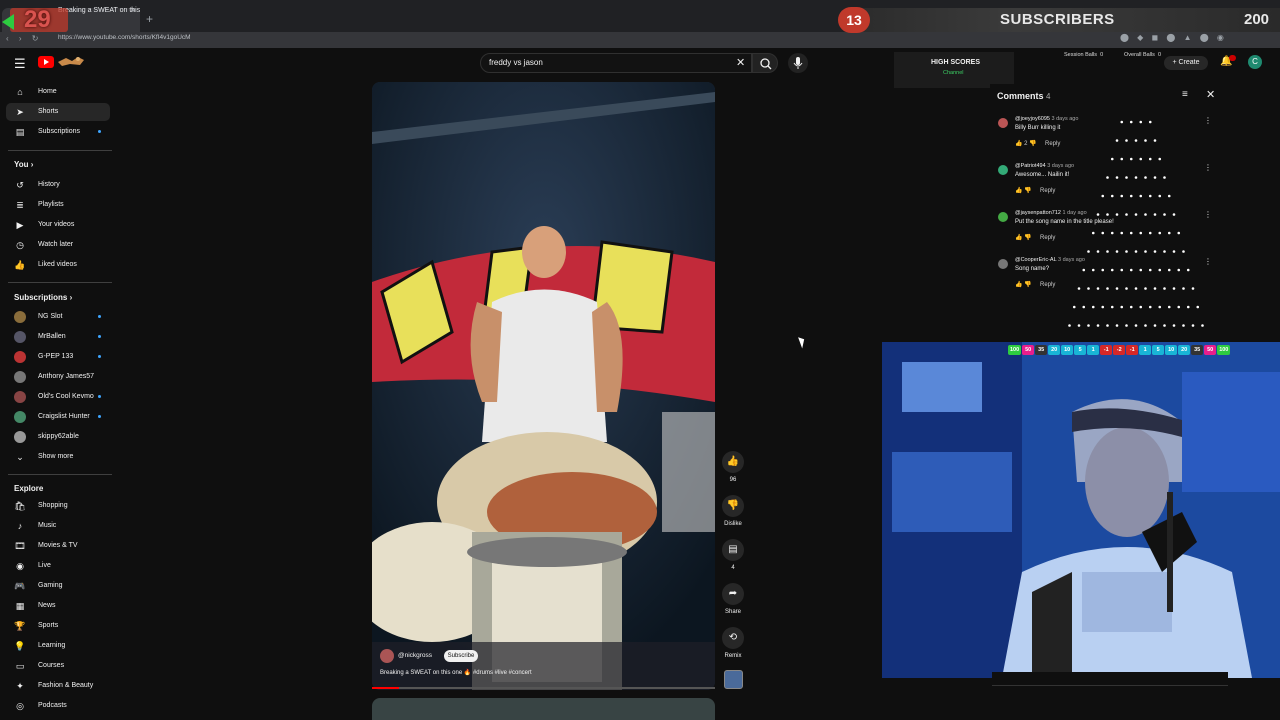 The width and height of the screenshot is (1280, 720). What do you see at coordinates (733, 638) in the screenshot?
I see `remix-button: ⟲` at bounding box center [733, 638].